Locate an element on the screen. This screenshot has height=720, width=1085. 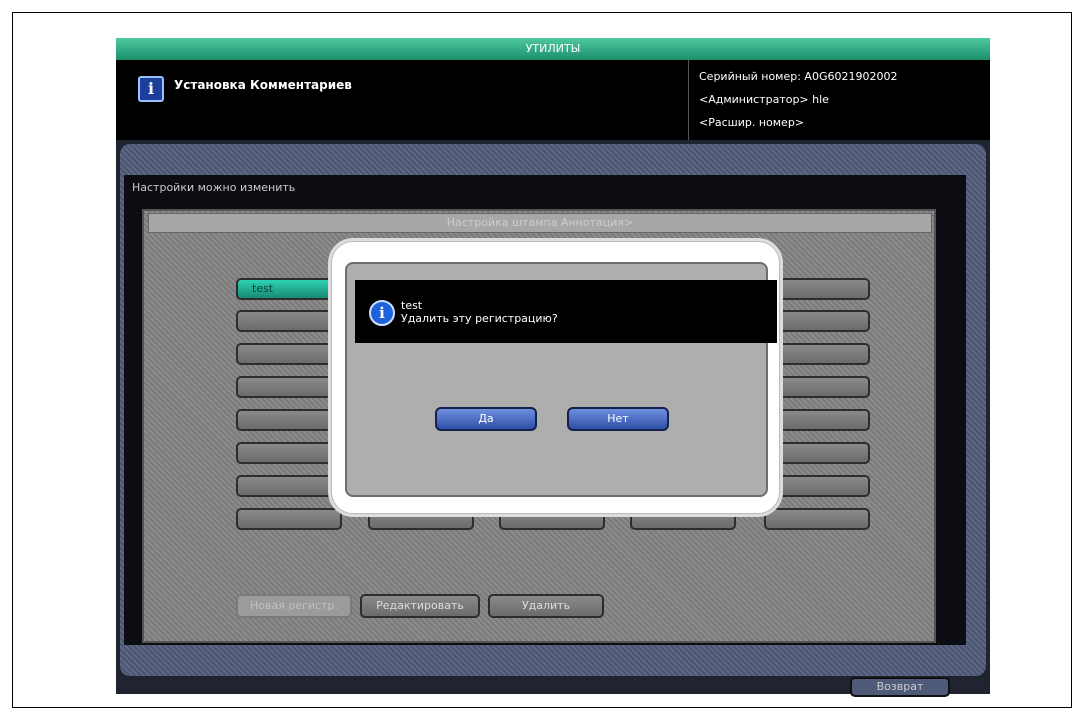
new-registration-button: Новая регистр. is located at coordinates (294, 606).